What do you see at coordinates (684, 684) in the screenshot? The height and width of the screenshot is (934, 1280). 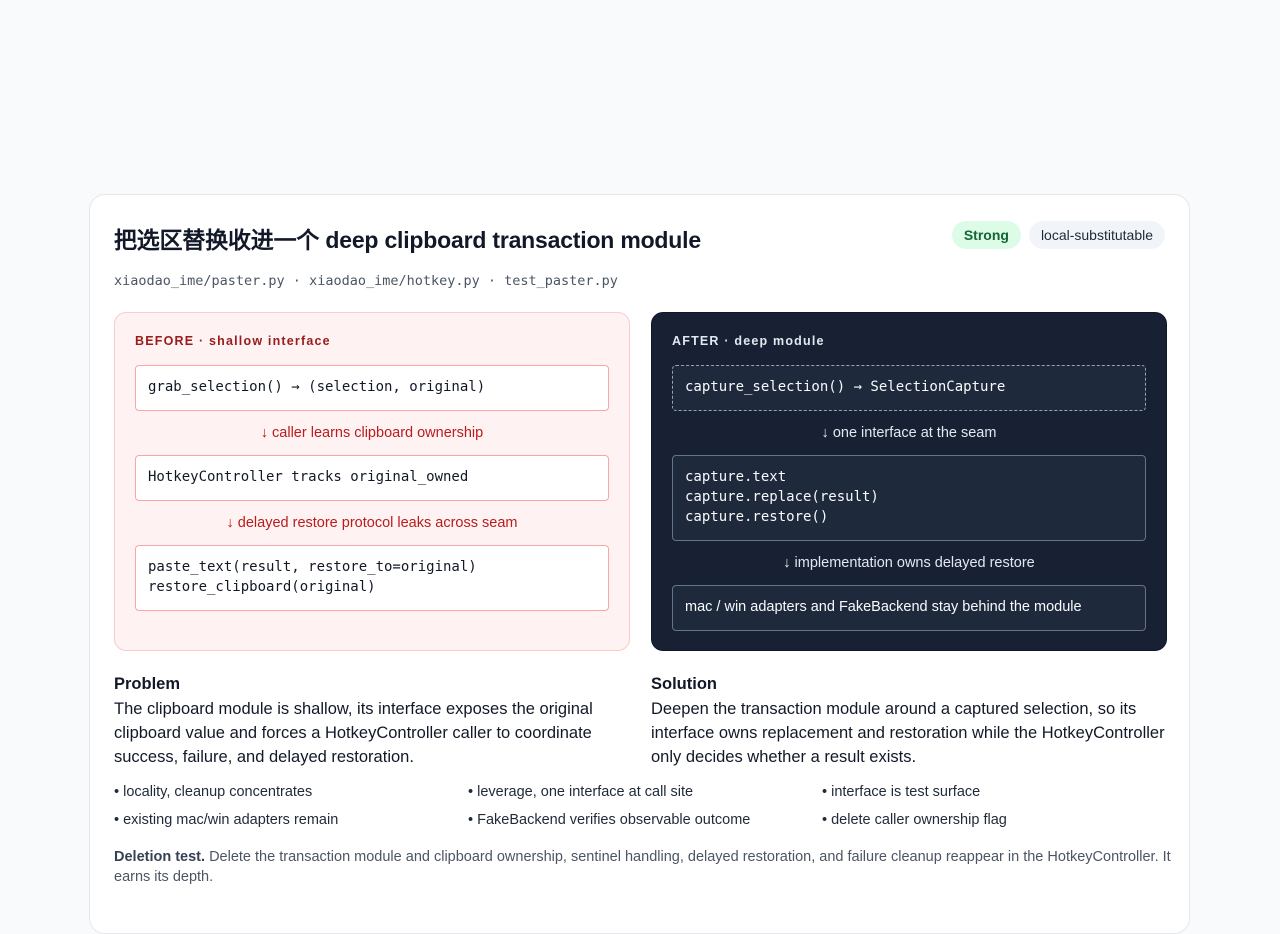 I see `solution-heading: Solution` at bounding box center [684, 684].